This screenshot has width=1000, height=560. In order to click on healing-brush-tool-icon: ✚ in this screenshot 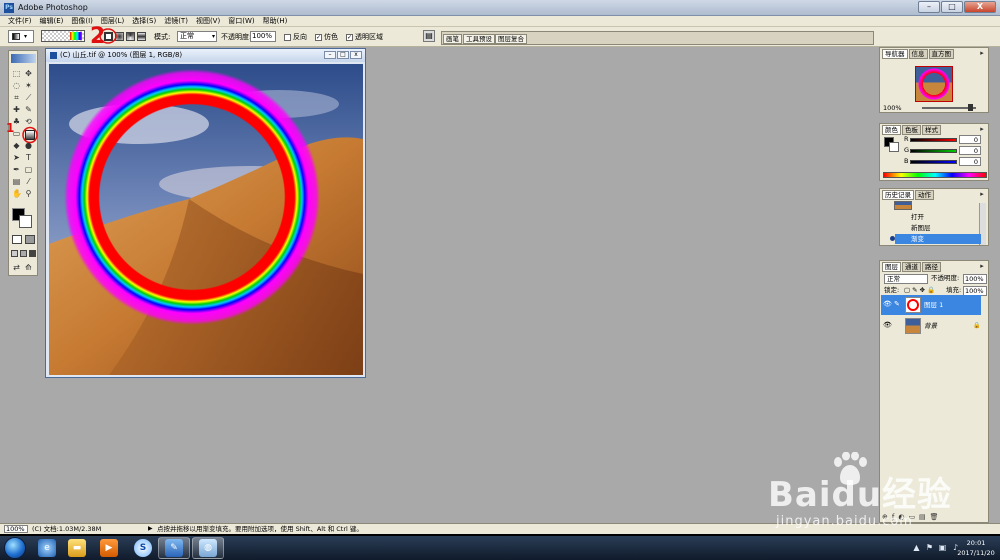, I will do `click(16, 109)`.